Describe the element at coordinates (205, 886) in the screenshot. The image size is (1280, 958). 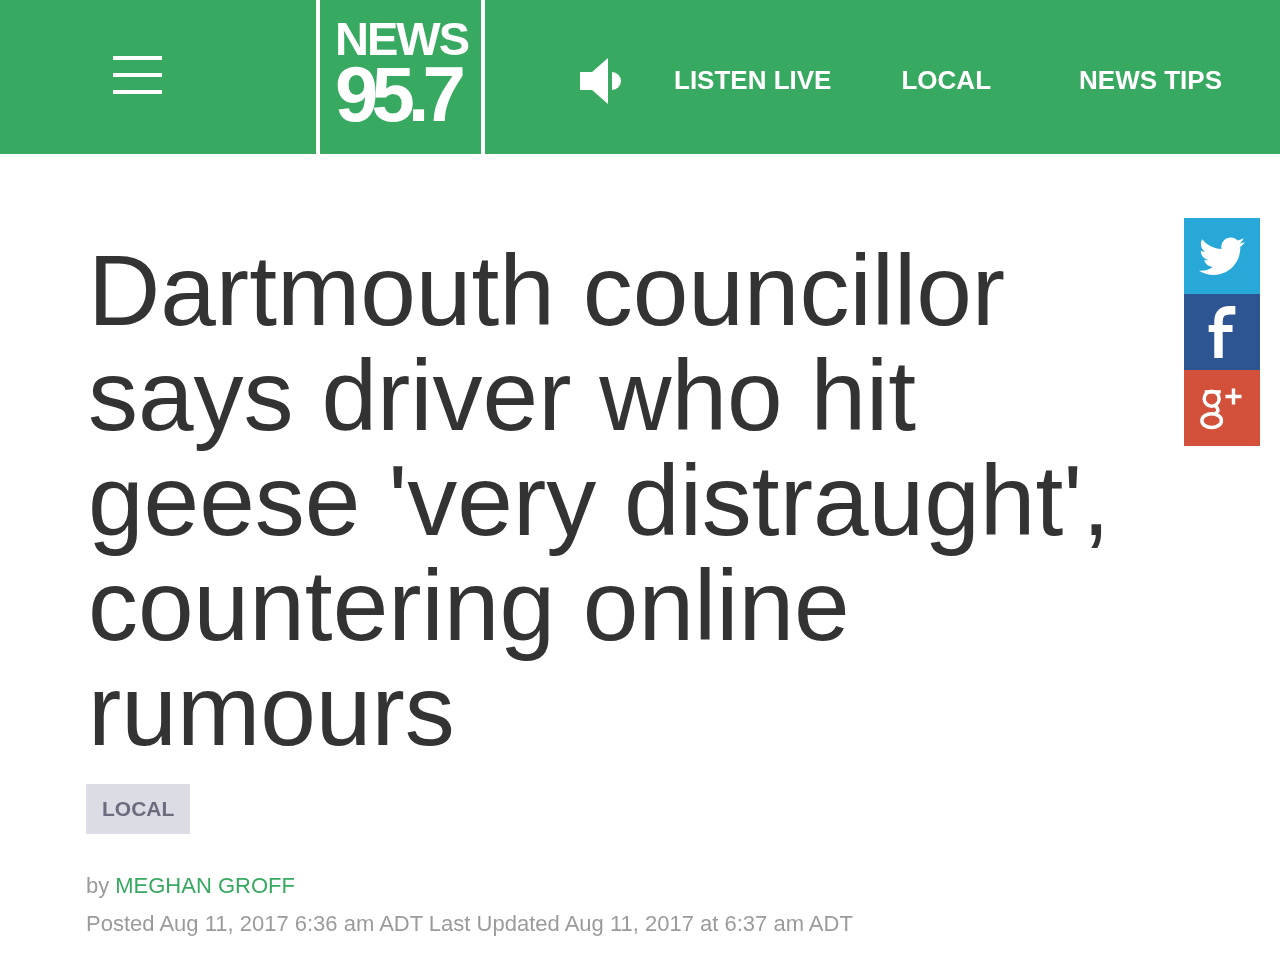
I see `author-link: MEGHAN GROFF` at that location.